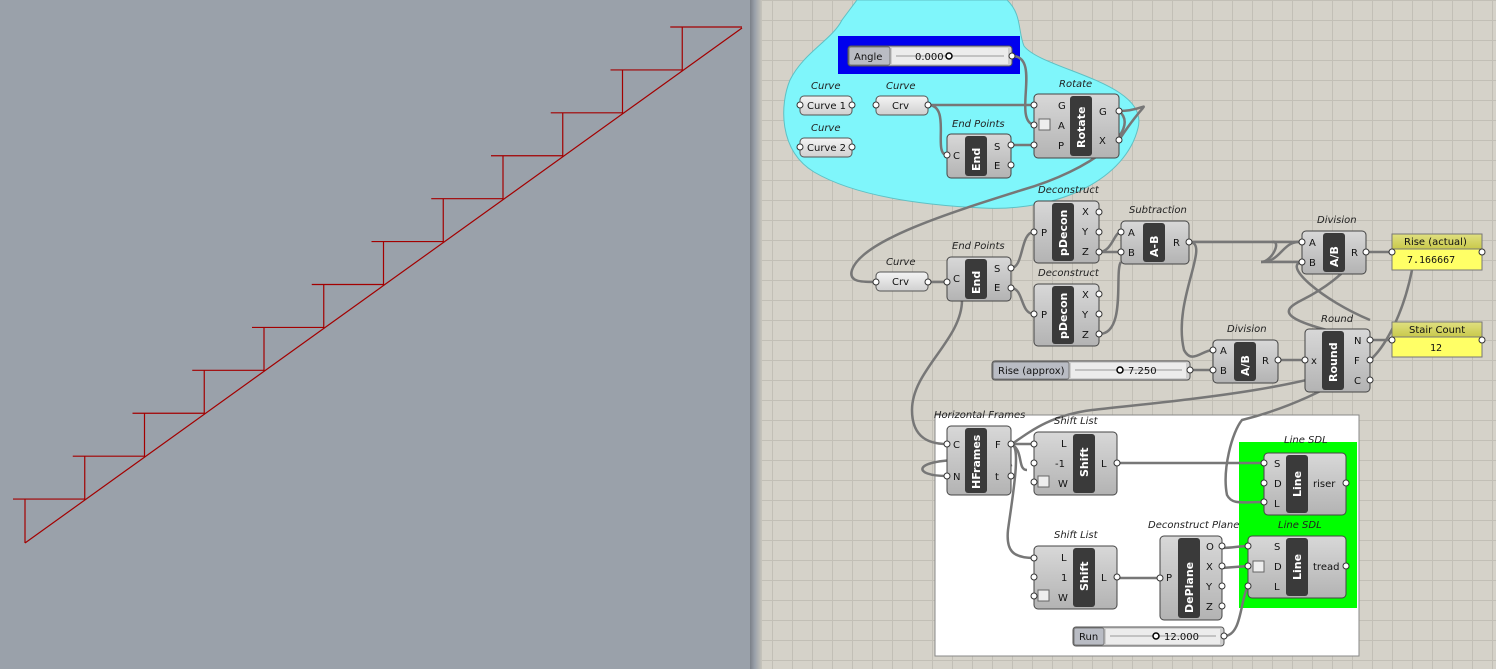  I want to click on rotate-component: Rotate G A P G X, so click(1076, 126).